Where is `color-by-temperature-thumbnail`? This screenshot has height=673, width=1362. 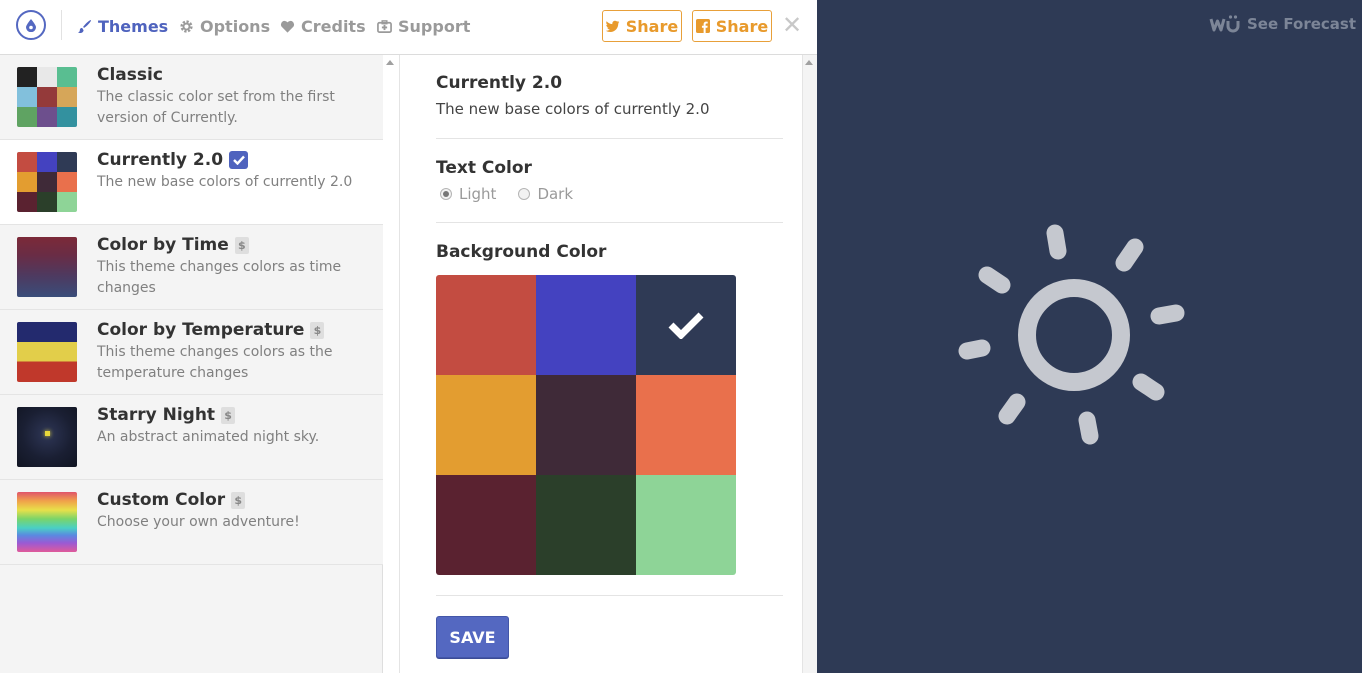 color-by-temperature-thumbnail is located at coordinates (47, 352).